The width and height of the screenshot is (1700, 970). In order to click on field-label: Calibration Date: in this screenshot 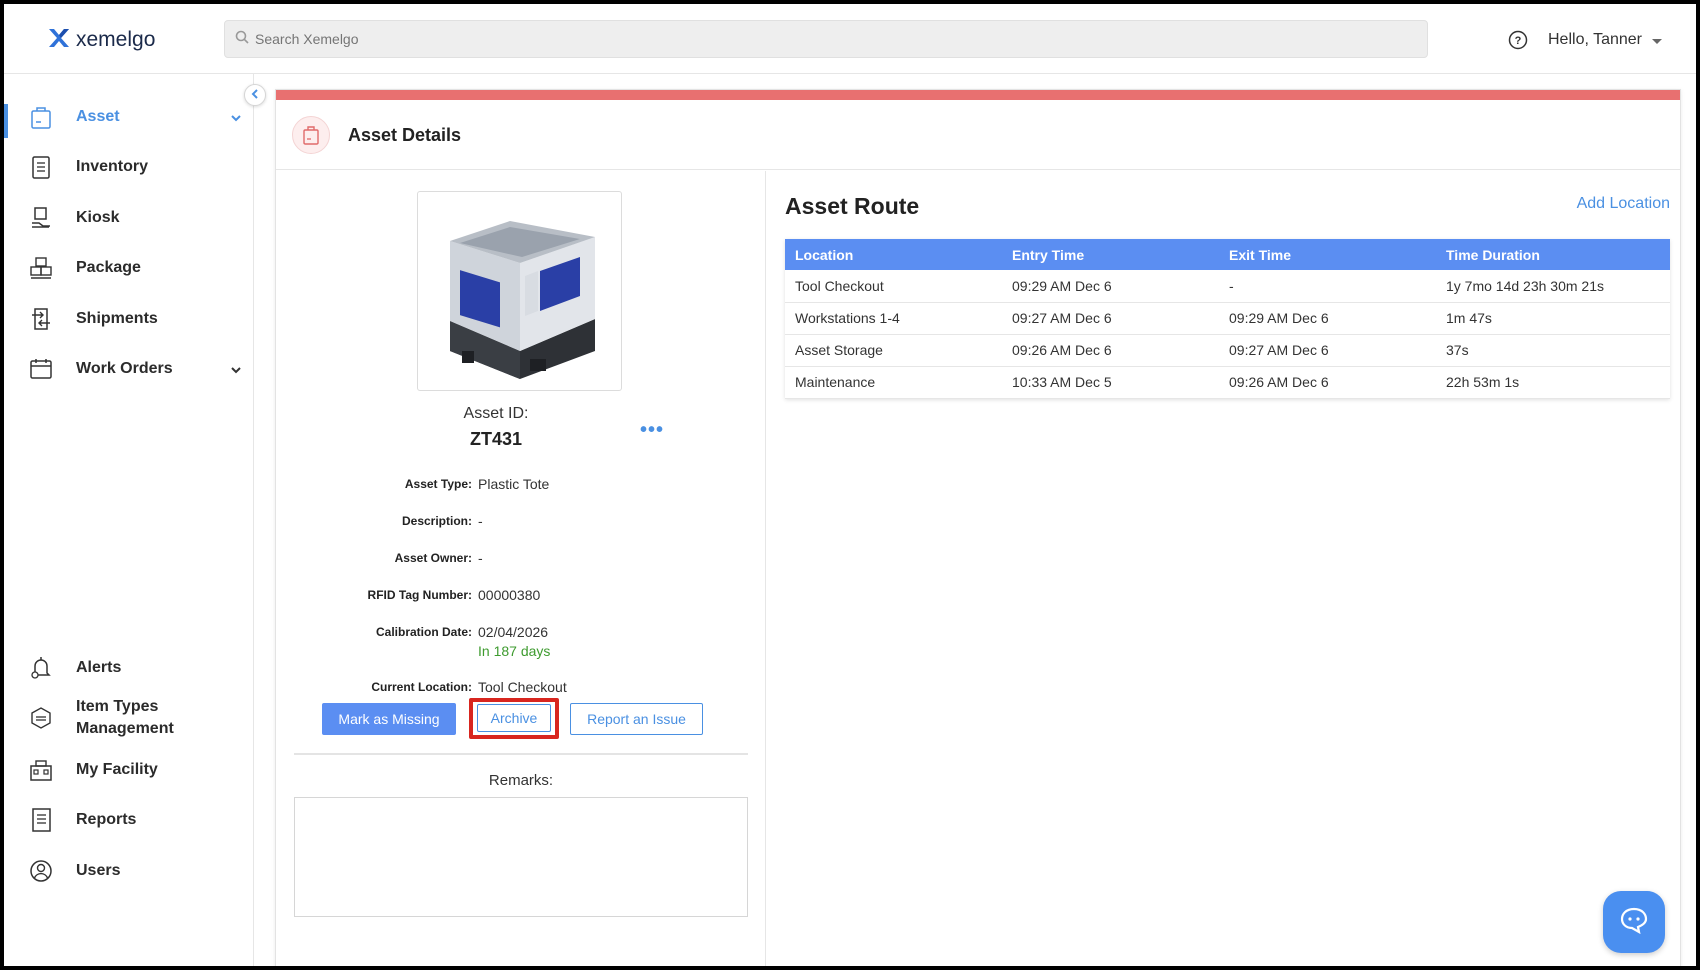, I will do `click(423, 632)`.